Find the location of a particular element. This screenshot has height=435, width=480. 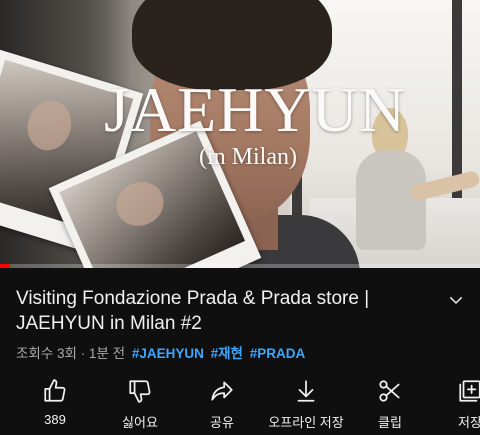

clip-button: 클립 is located at coordinates (390, 404).